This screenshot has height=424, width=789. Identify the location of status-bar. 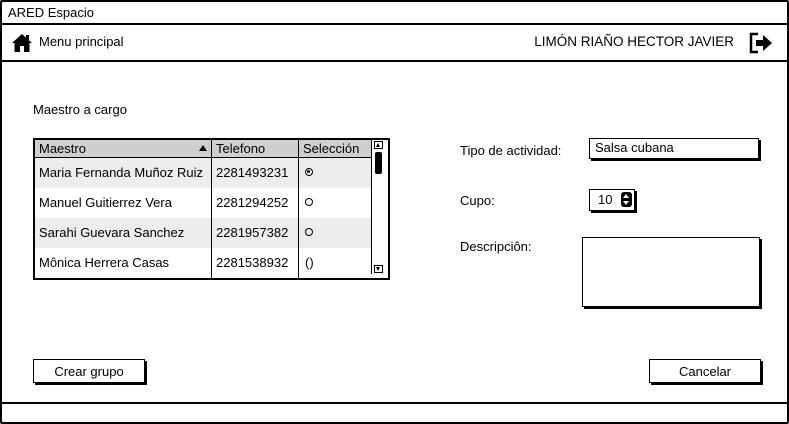
(394, 412).